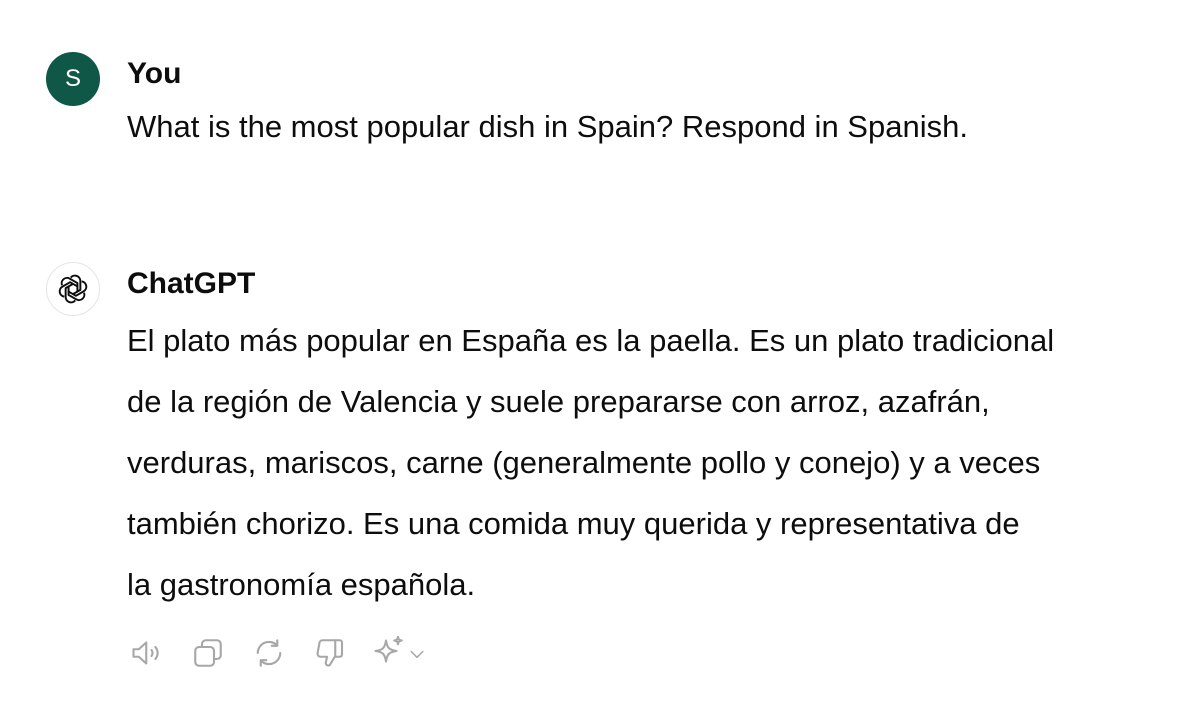  I want to click on user-name: You, so click(154, 73).